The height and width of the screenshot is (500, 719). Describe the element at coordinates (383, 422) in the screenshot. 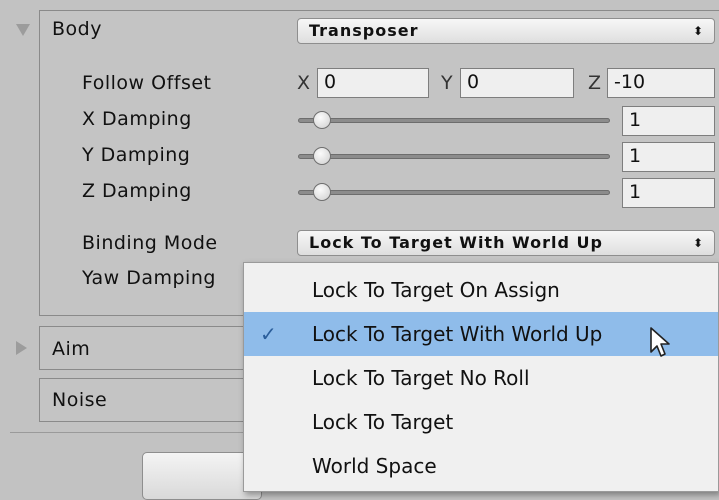

I see `menu-item-label: Lock To Target` at that location.